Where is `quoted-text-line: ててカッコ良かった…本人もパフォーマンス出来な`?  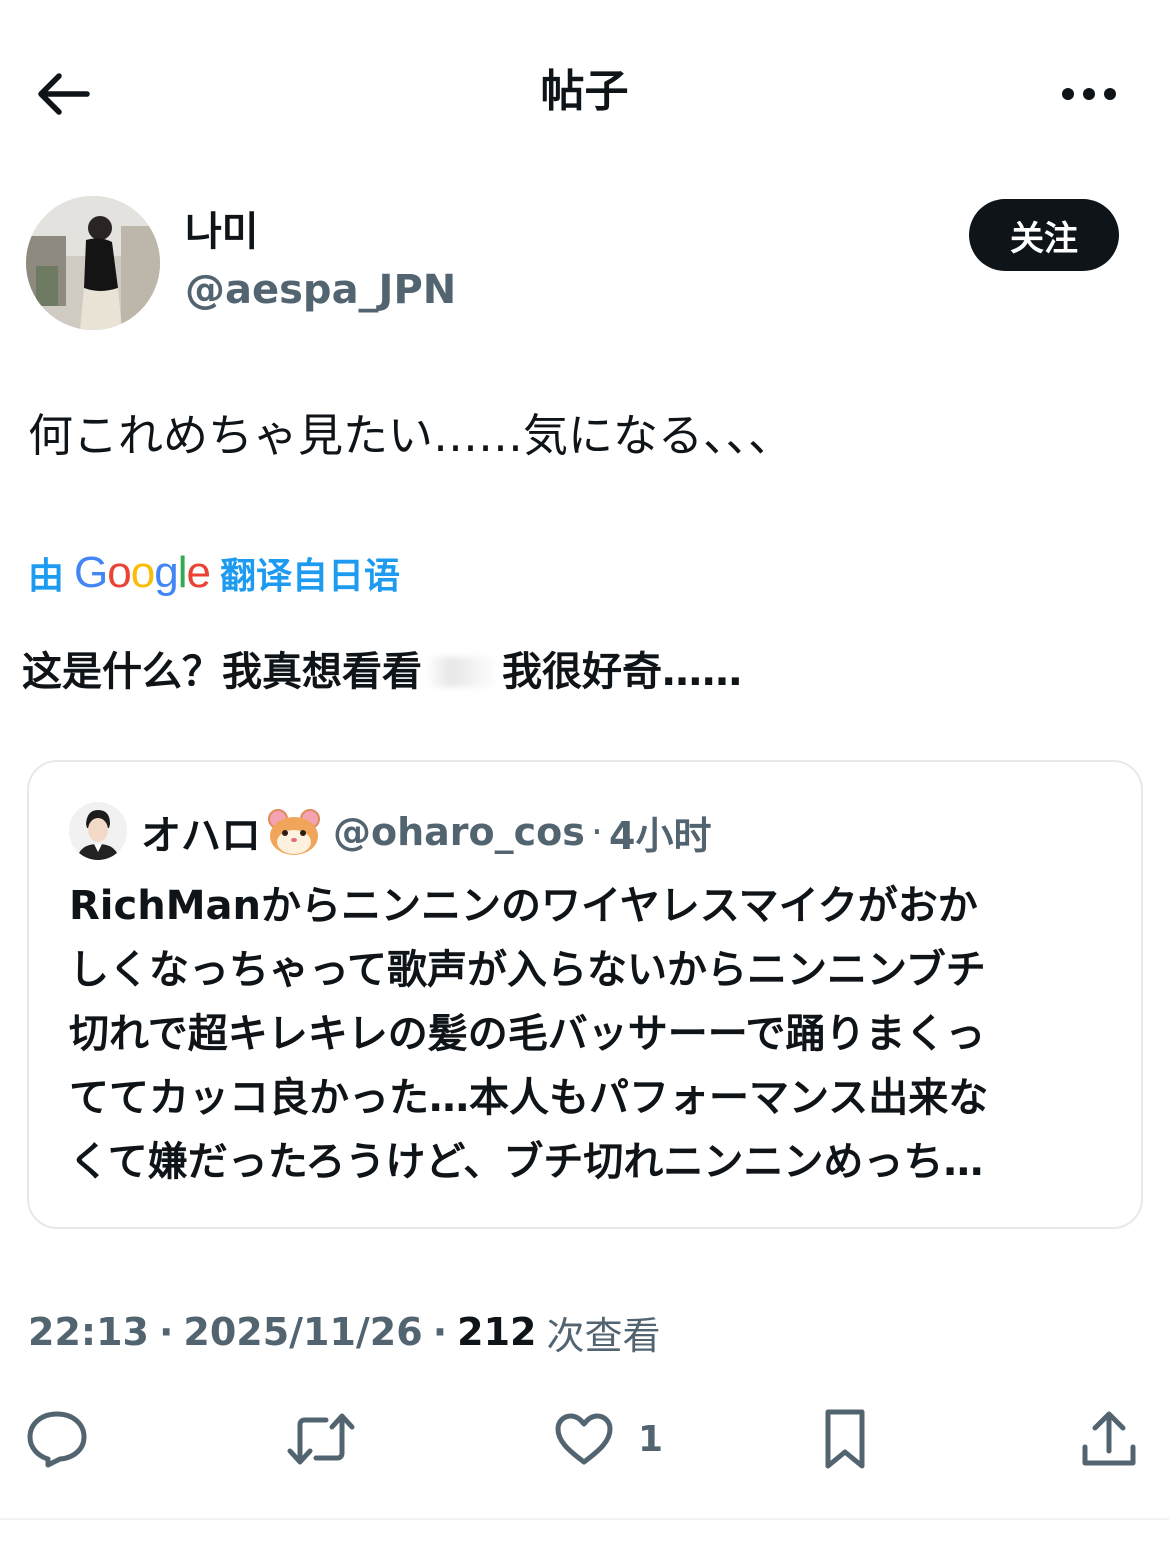
quoted-text-line: ててカッコ良かった…本人もパフォーマンス出来な is located at coordinates (529, 1098).